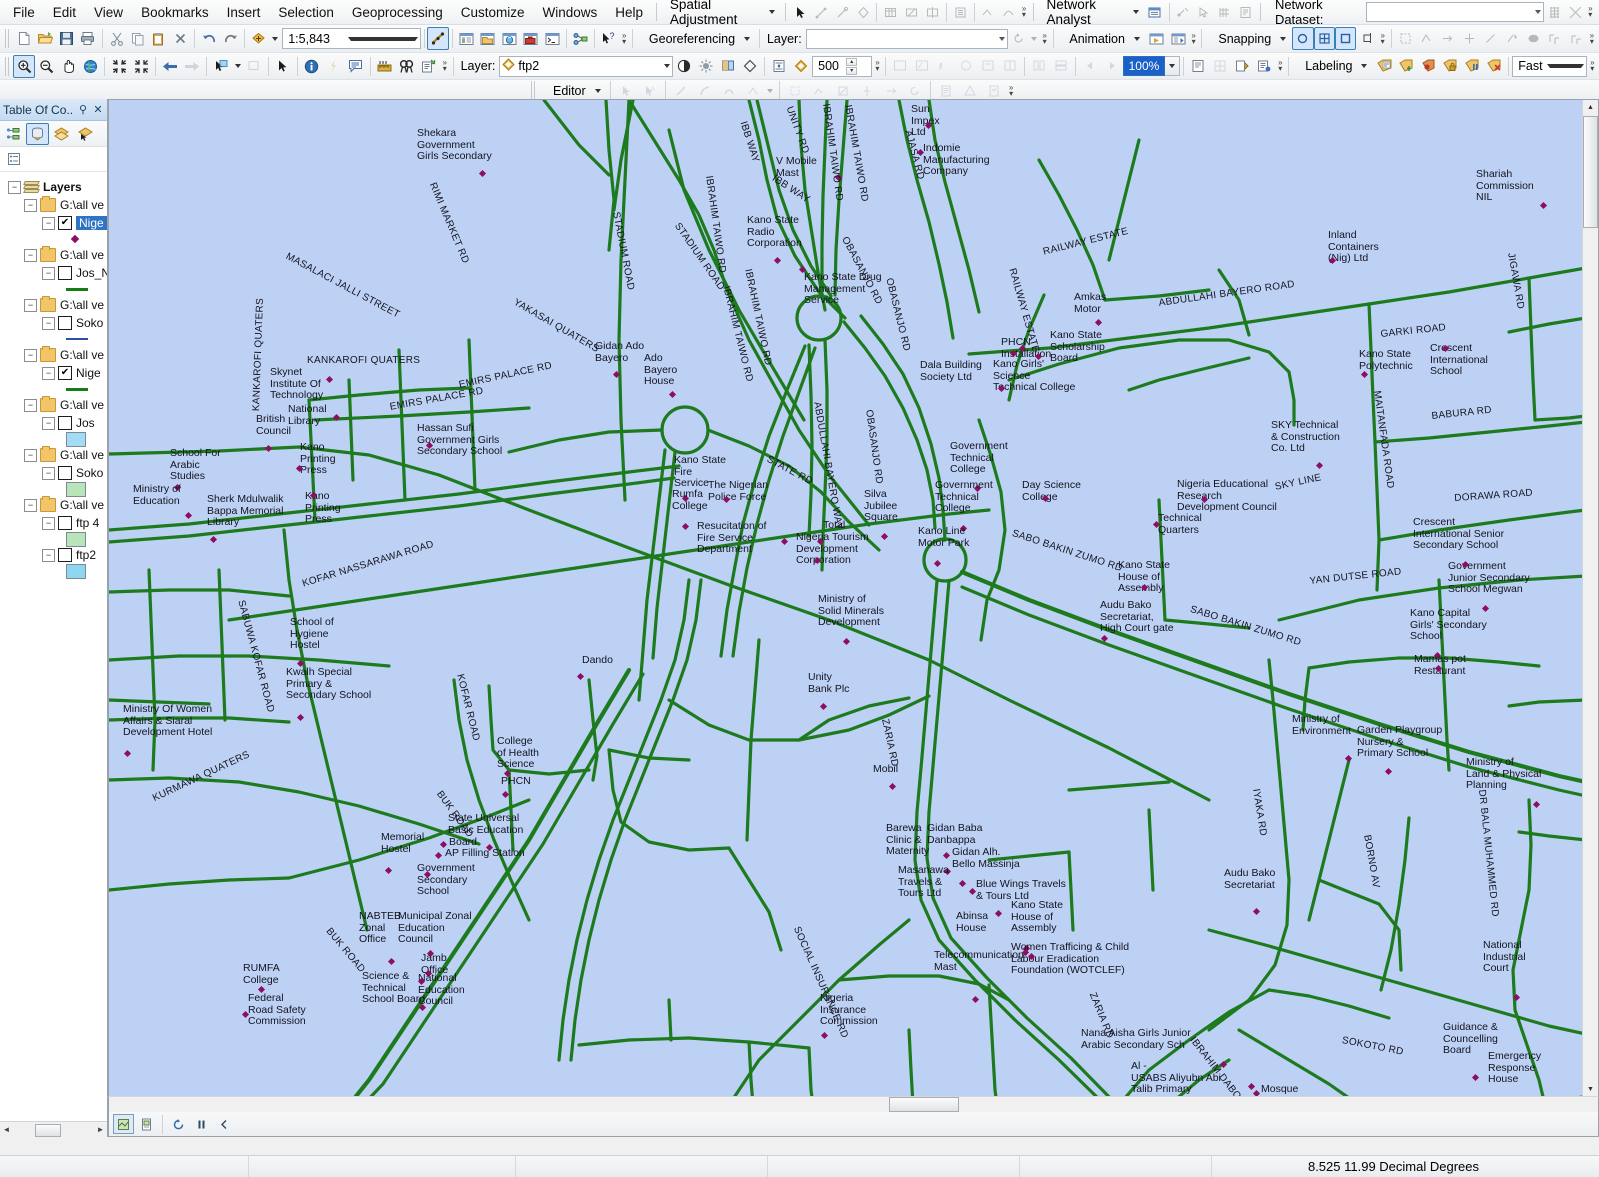 This screenshot has width=1599, height=1177. What do you see at coordinates (221, 66) in the screenshot?
I see `select-features-icon` at bounding box center [221, 66].